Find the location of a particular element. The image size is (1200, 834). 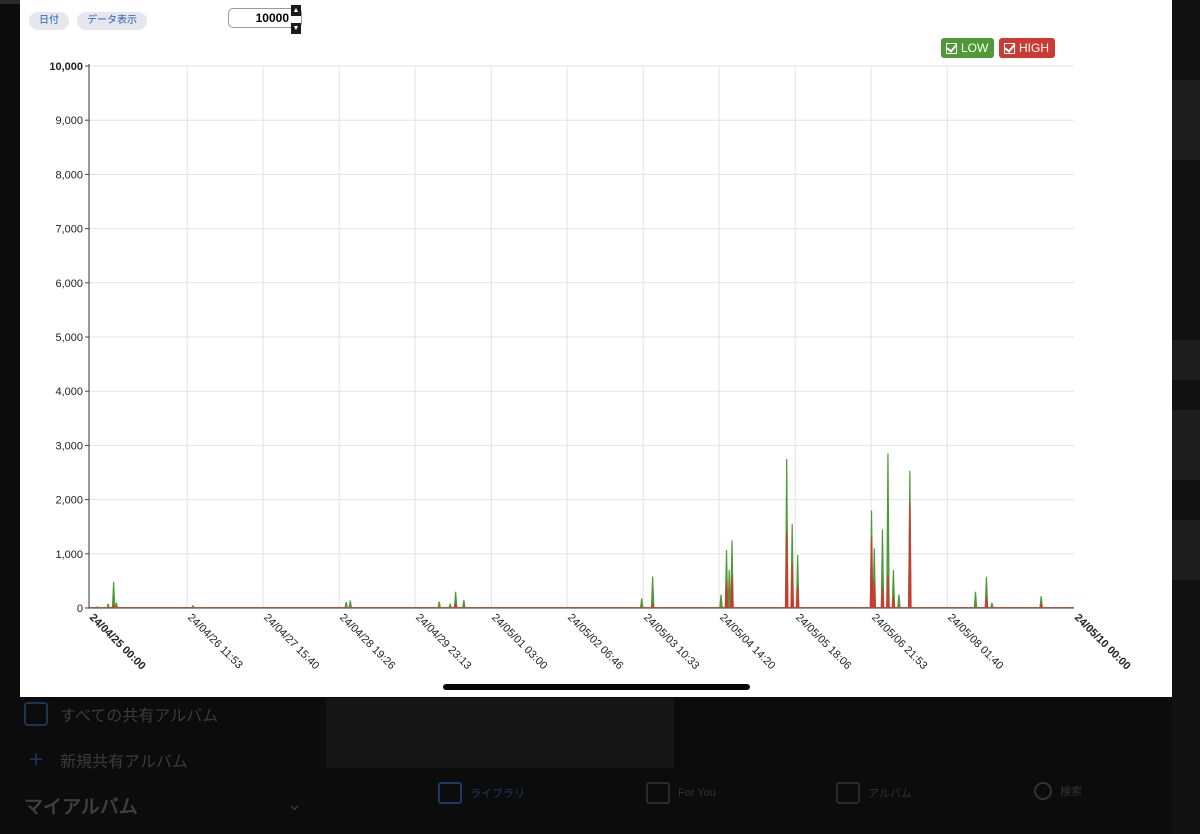

tab-search: 検索 is located at coordinates (1058, 791).